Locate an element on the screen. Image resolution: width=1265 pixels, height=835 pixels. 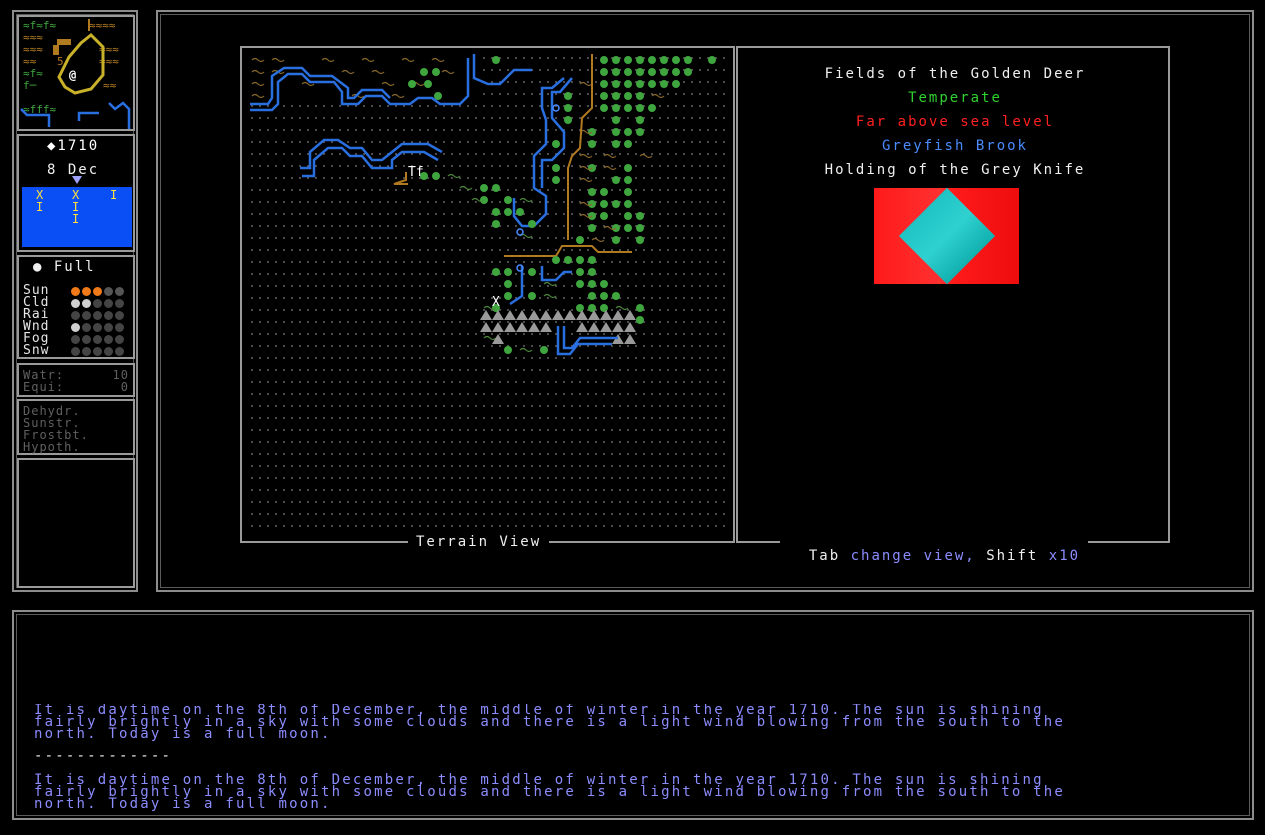
date-label: 8 Dec is located at coordinates (73, 170).